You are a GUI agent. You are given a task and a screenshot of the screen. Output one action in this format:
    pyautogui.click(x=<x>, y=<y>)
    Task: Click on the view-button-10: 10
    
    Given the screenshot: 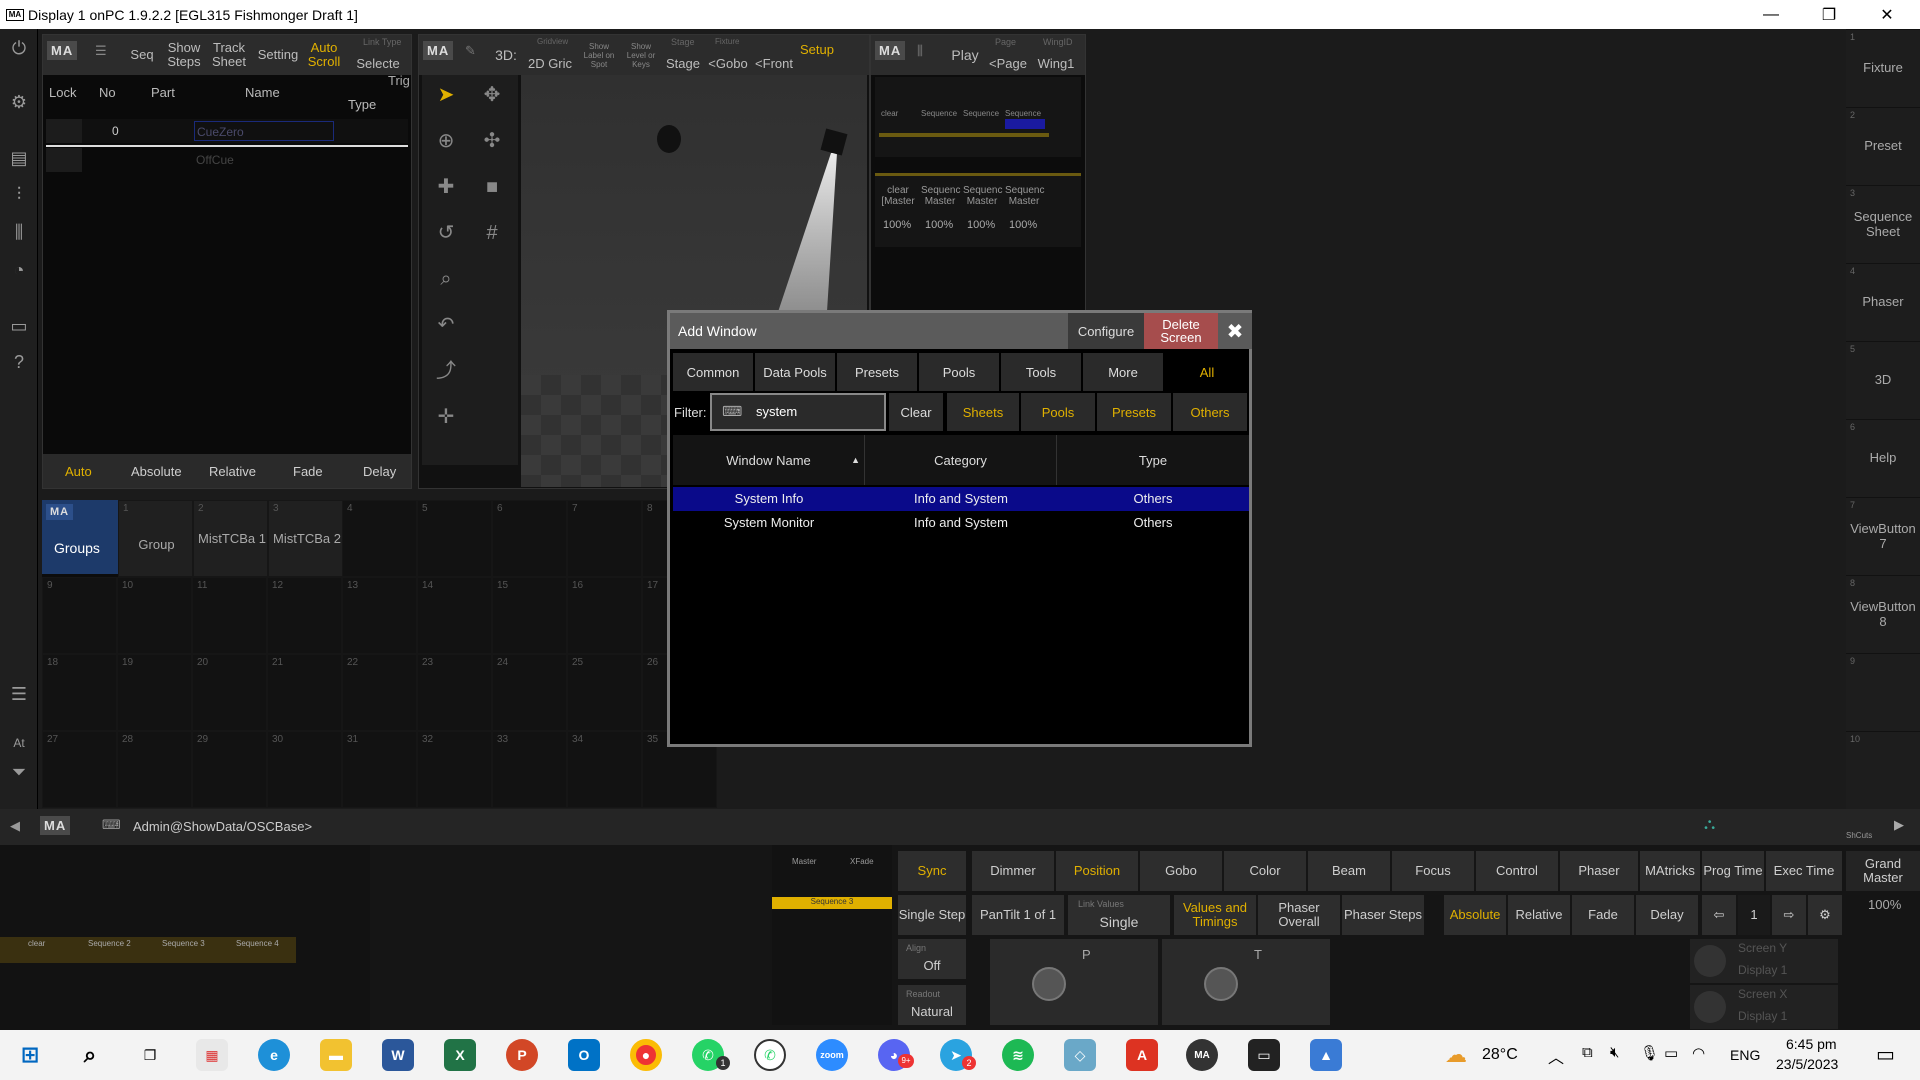 What is the action you would take?
    pyautogui.click(x=1883, y=769)
    